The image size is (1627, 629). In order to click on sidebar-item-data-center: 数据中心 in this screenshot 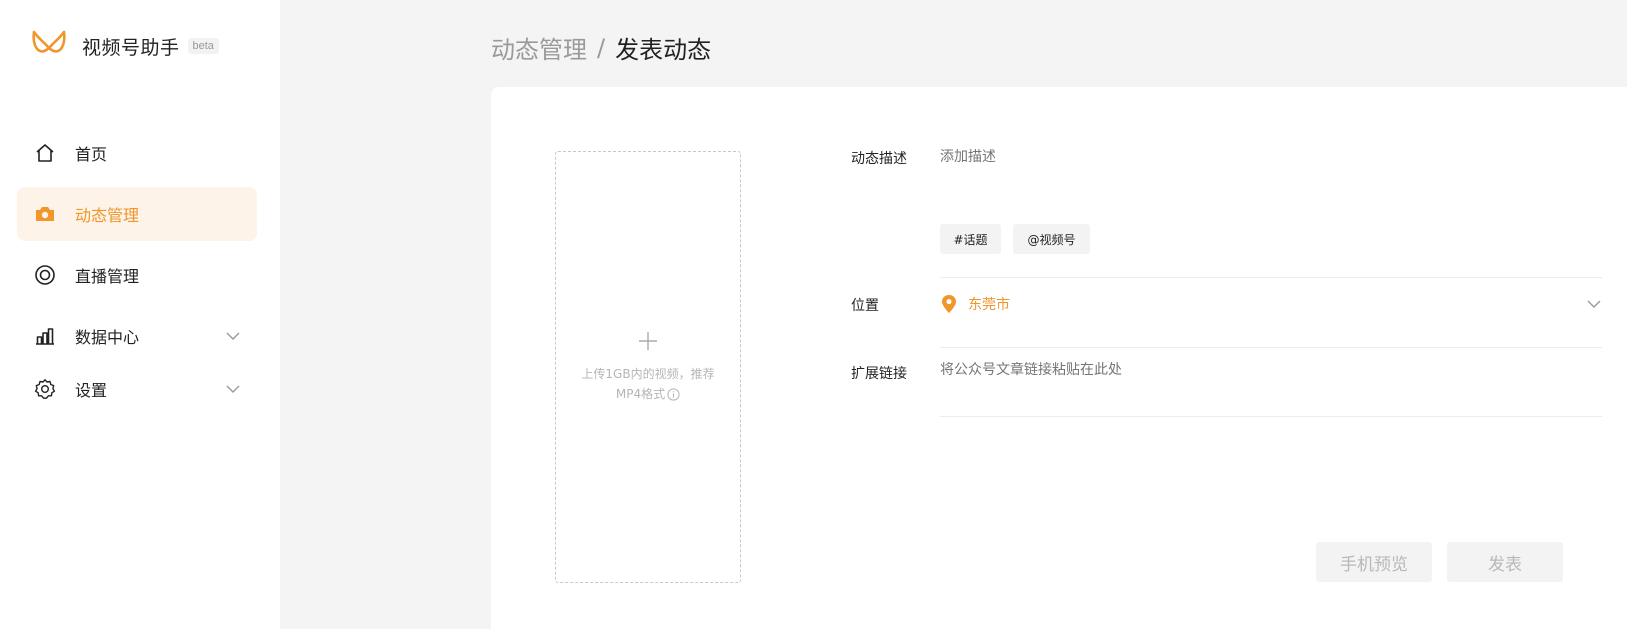, I will do `click(137, 336)`.